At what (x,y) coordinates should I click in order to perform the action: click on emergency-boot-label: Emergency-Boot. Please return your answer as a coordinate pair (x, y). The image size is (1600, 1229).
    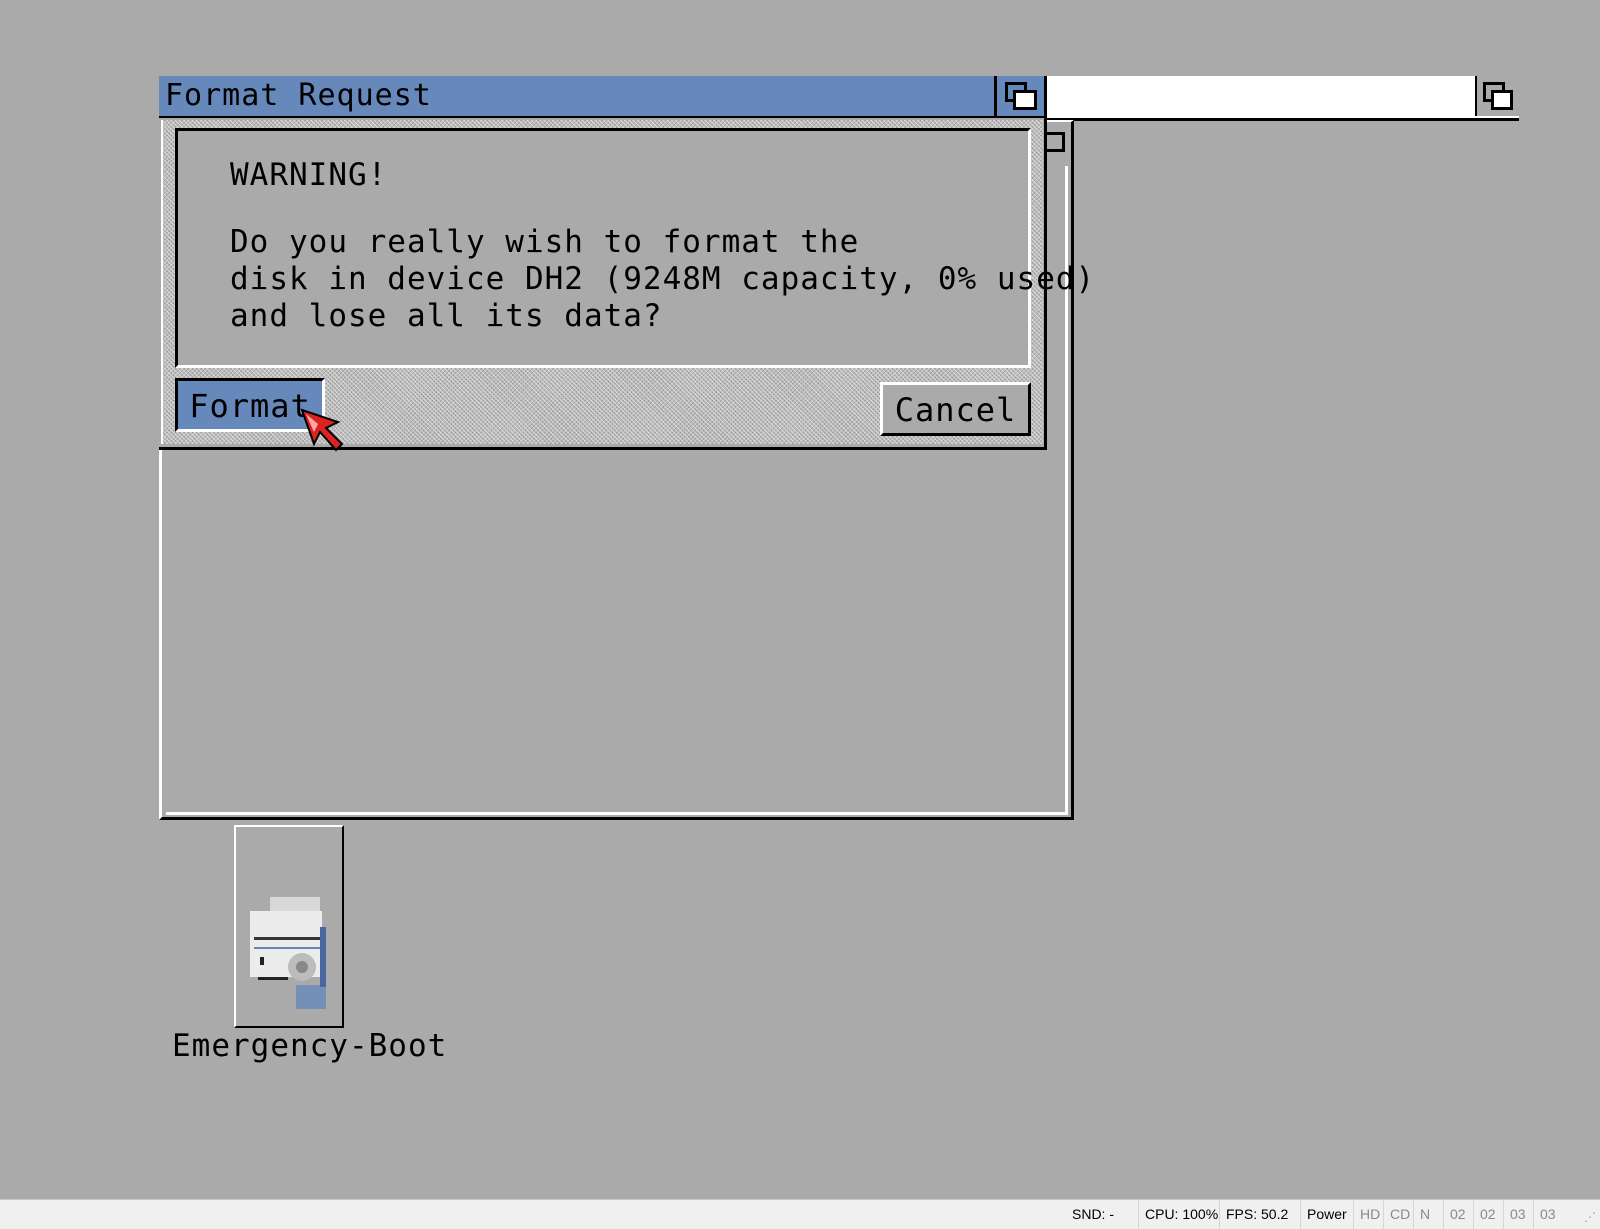
    Looking at the image, I should click on (310, 1046).